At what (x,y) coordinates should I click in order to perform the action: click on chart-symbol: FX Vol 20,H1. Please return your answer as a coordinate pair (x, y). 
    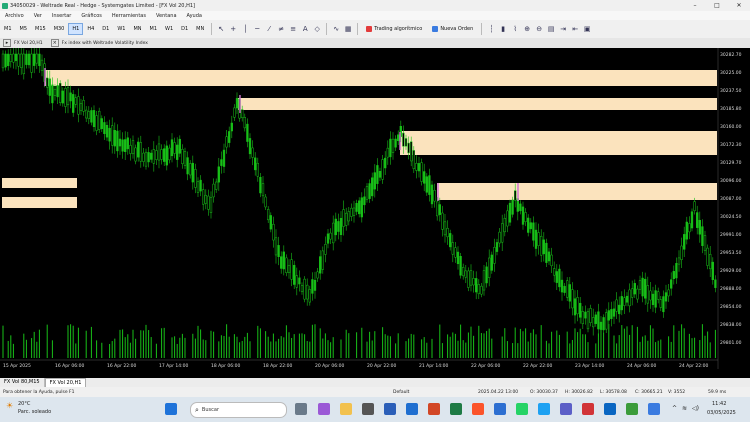
    Looking at the image, I should click on (28, 43).